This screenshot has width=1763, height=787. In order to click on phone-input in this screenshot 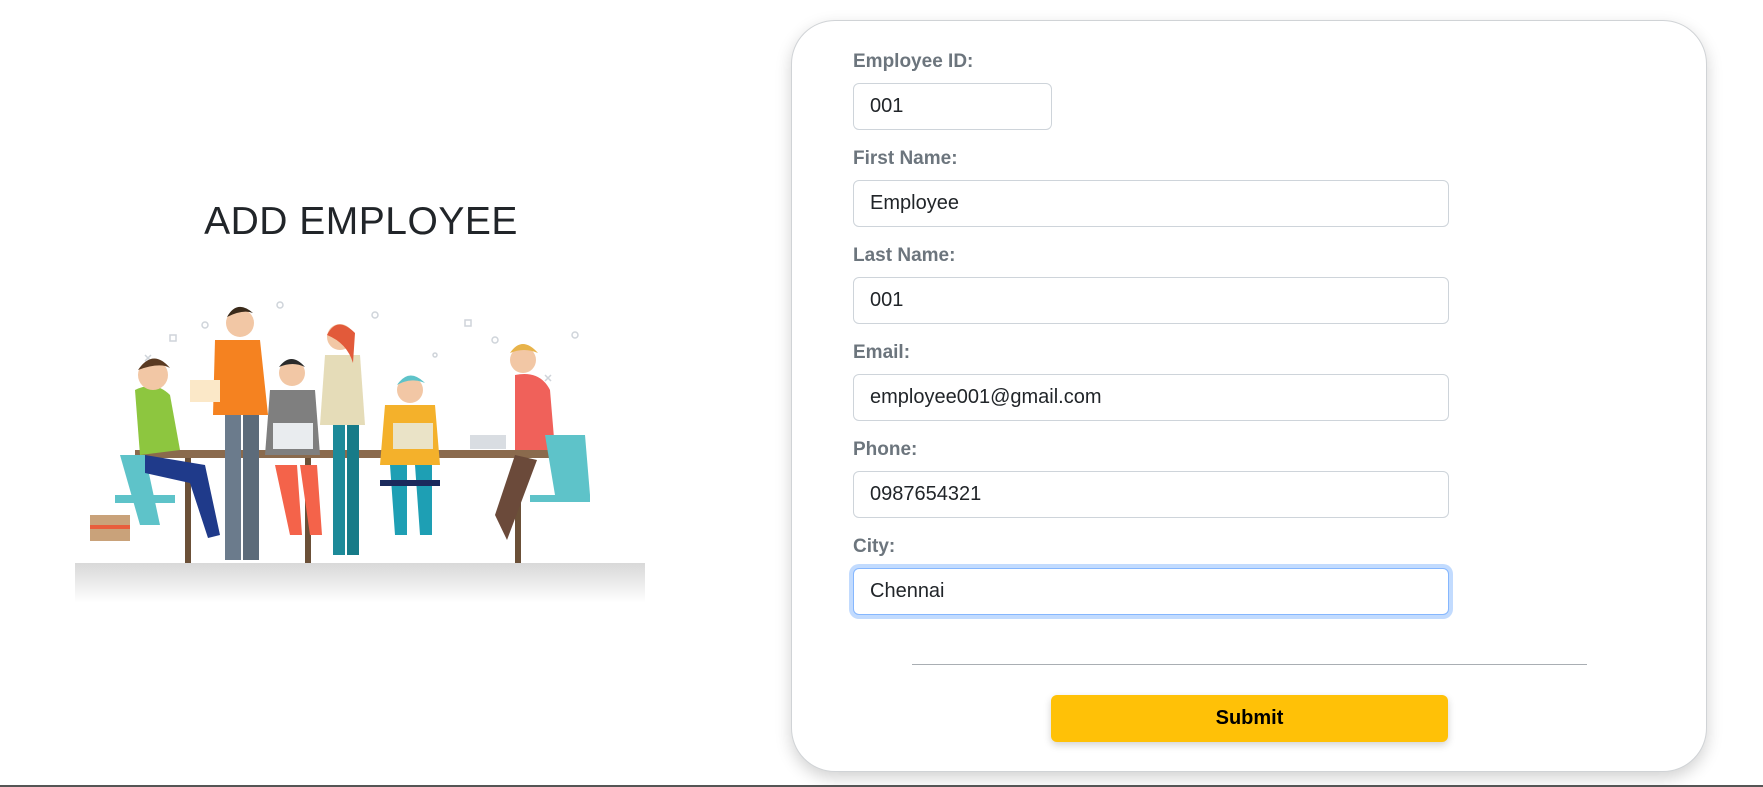, I will do `click(1151, 494)`.